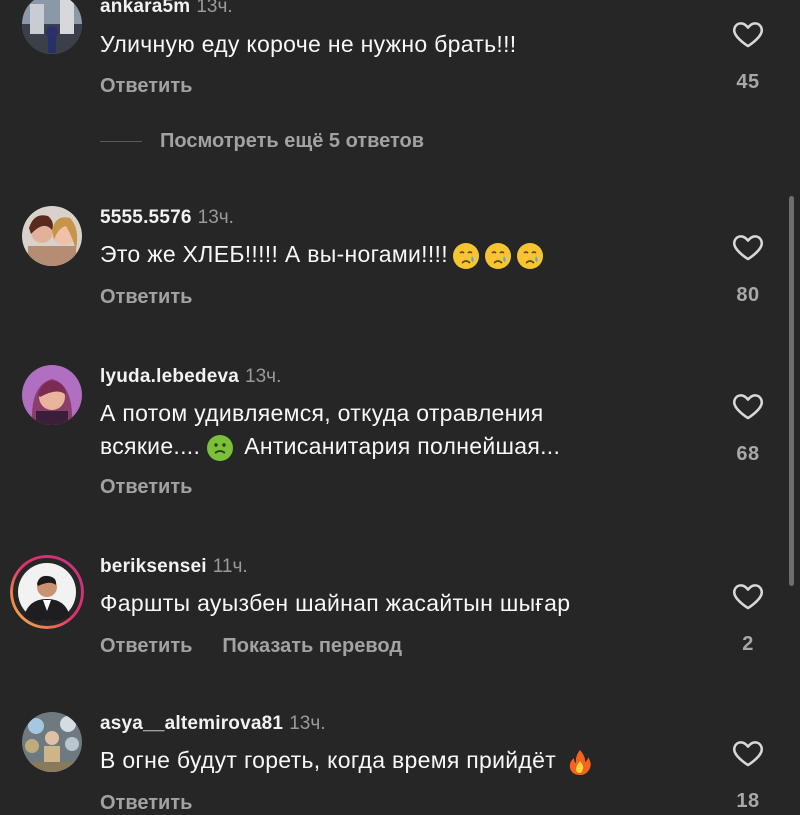 The width and height of the screenshot is (800, 815). I want to click on view-more-replies-button: Посмотреть ещё 5 ответов, so click(262, 141).